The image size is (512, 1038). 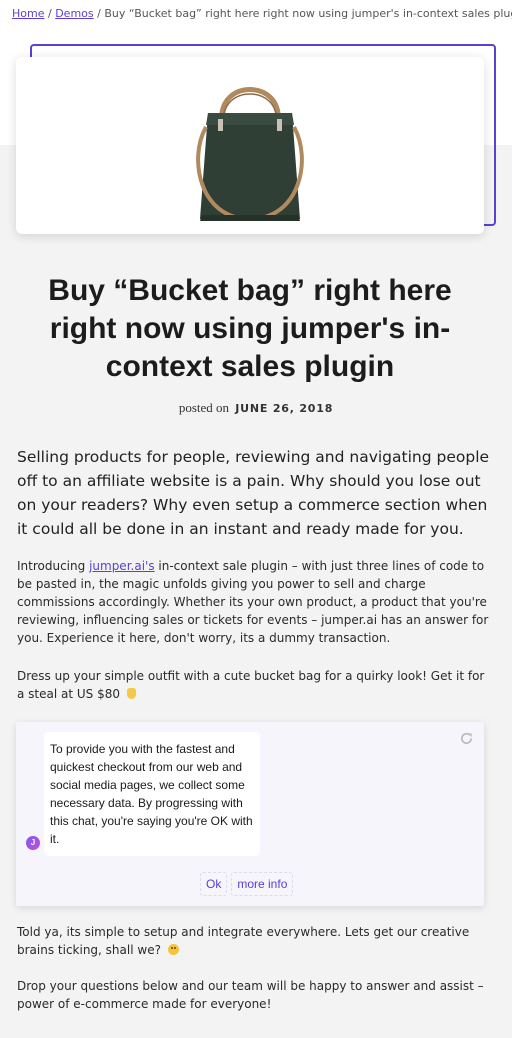 I want to click on chat-ok-button: Ok, so click(x=214, y=884).